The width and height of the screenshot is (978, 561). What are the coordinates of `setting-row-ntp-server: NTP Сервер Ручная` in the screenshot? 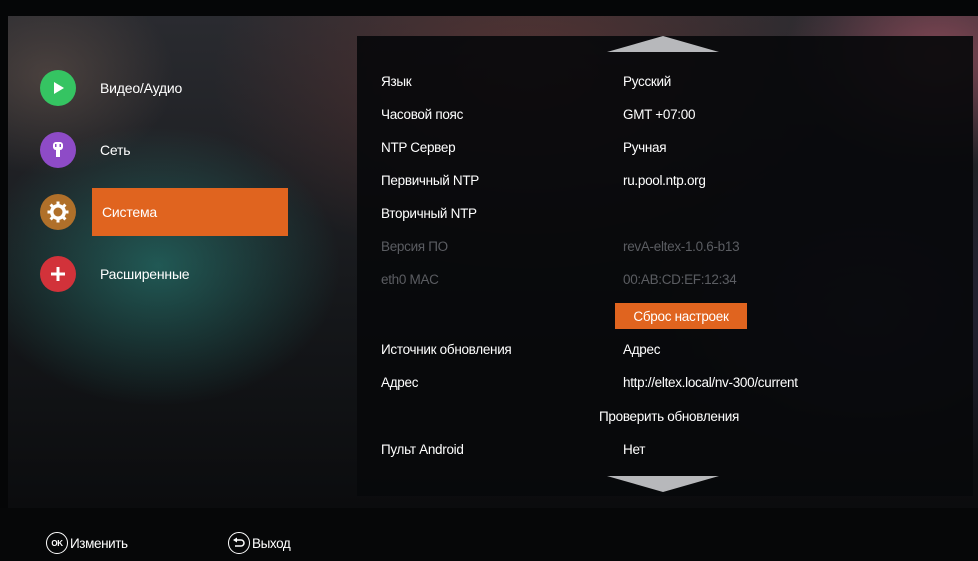 It's located at (665, 148).